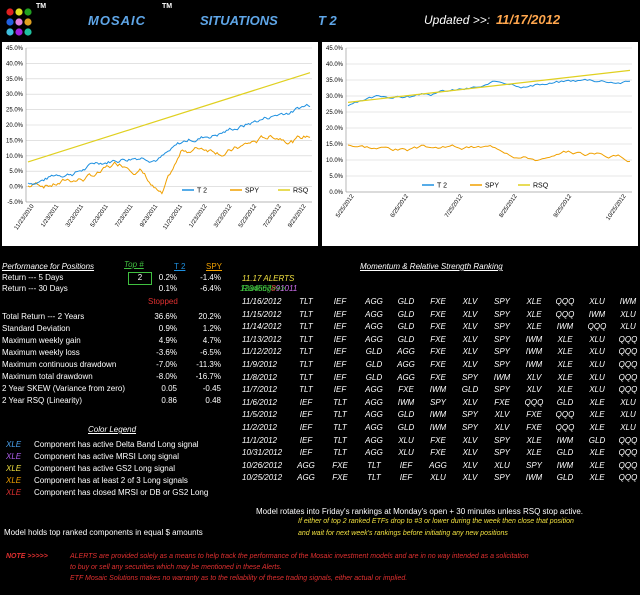 This screenshot has width=640, height=595. What do you see at coordinates (563, 206) in the screenshot?
I see `x-tick-label: 9/25/2012` at bounding box center [563, 206].